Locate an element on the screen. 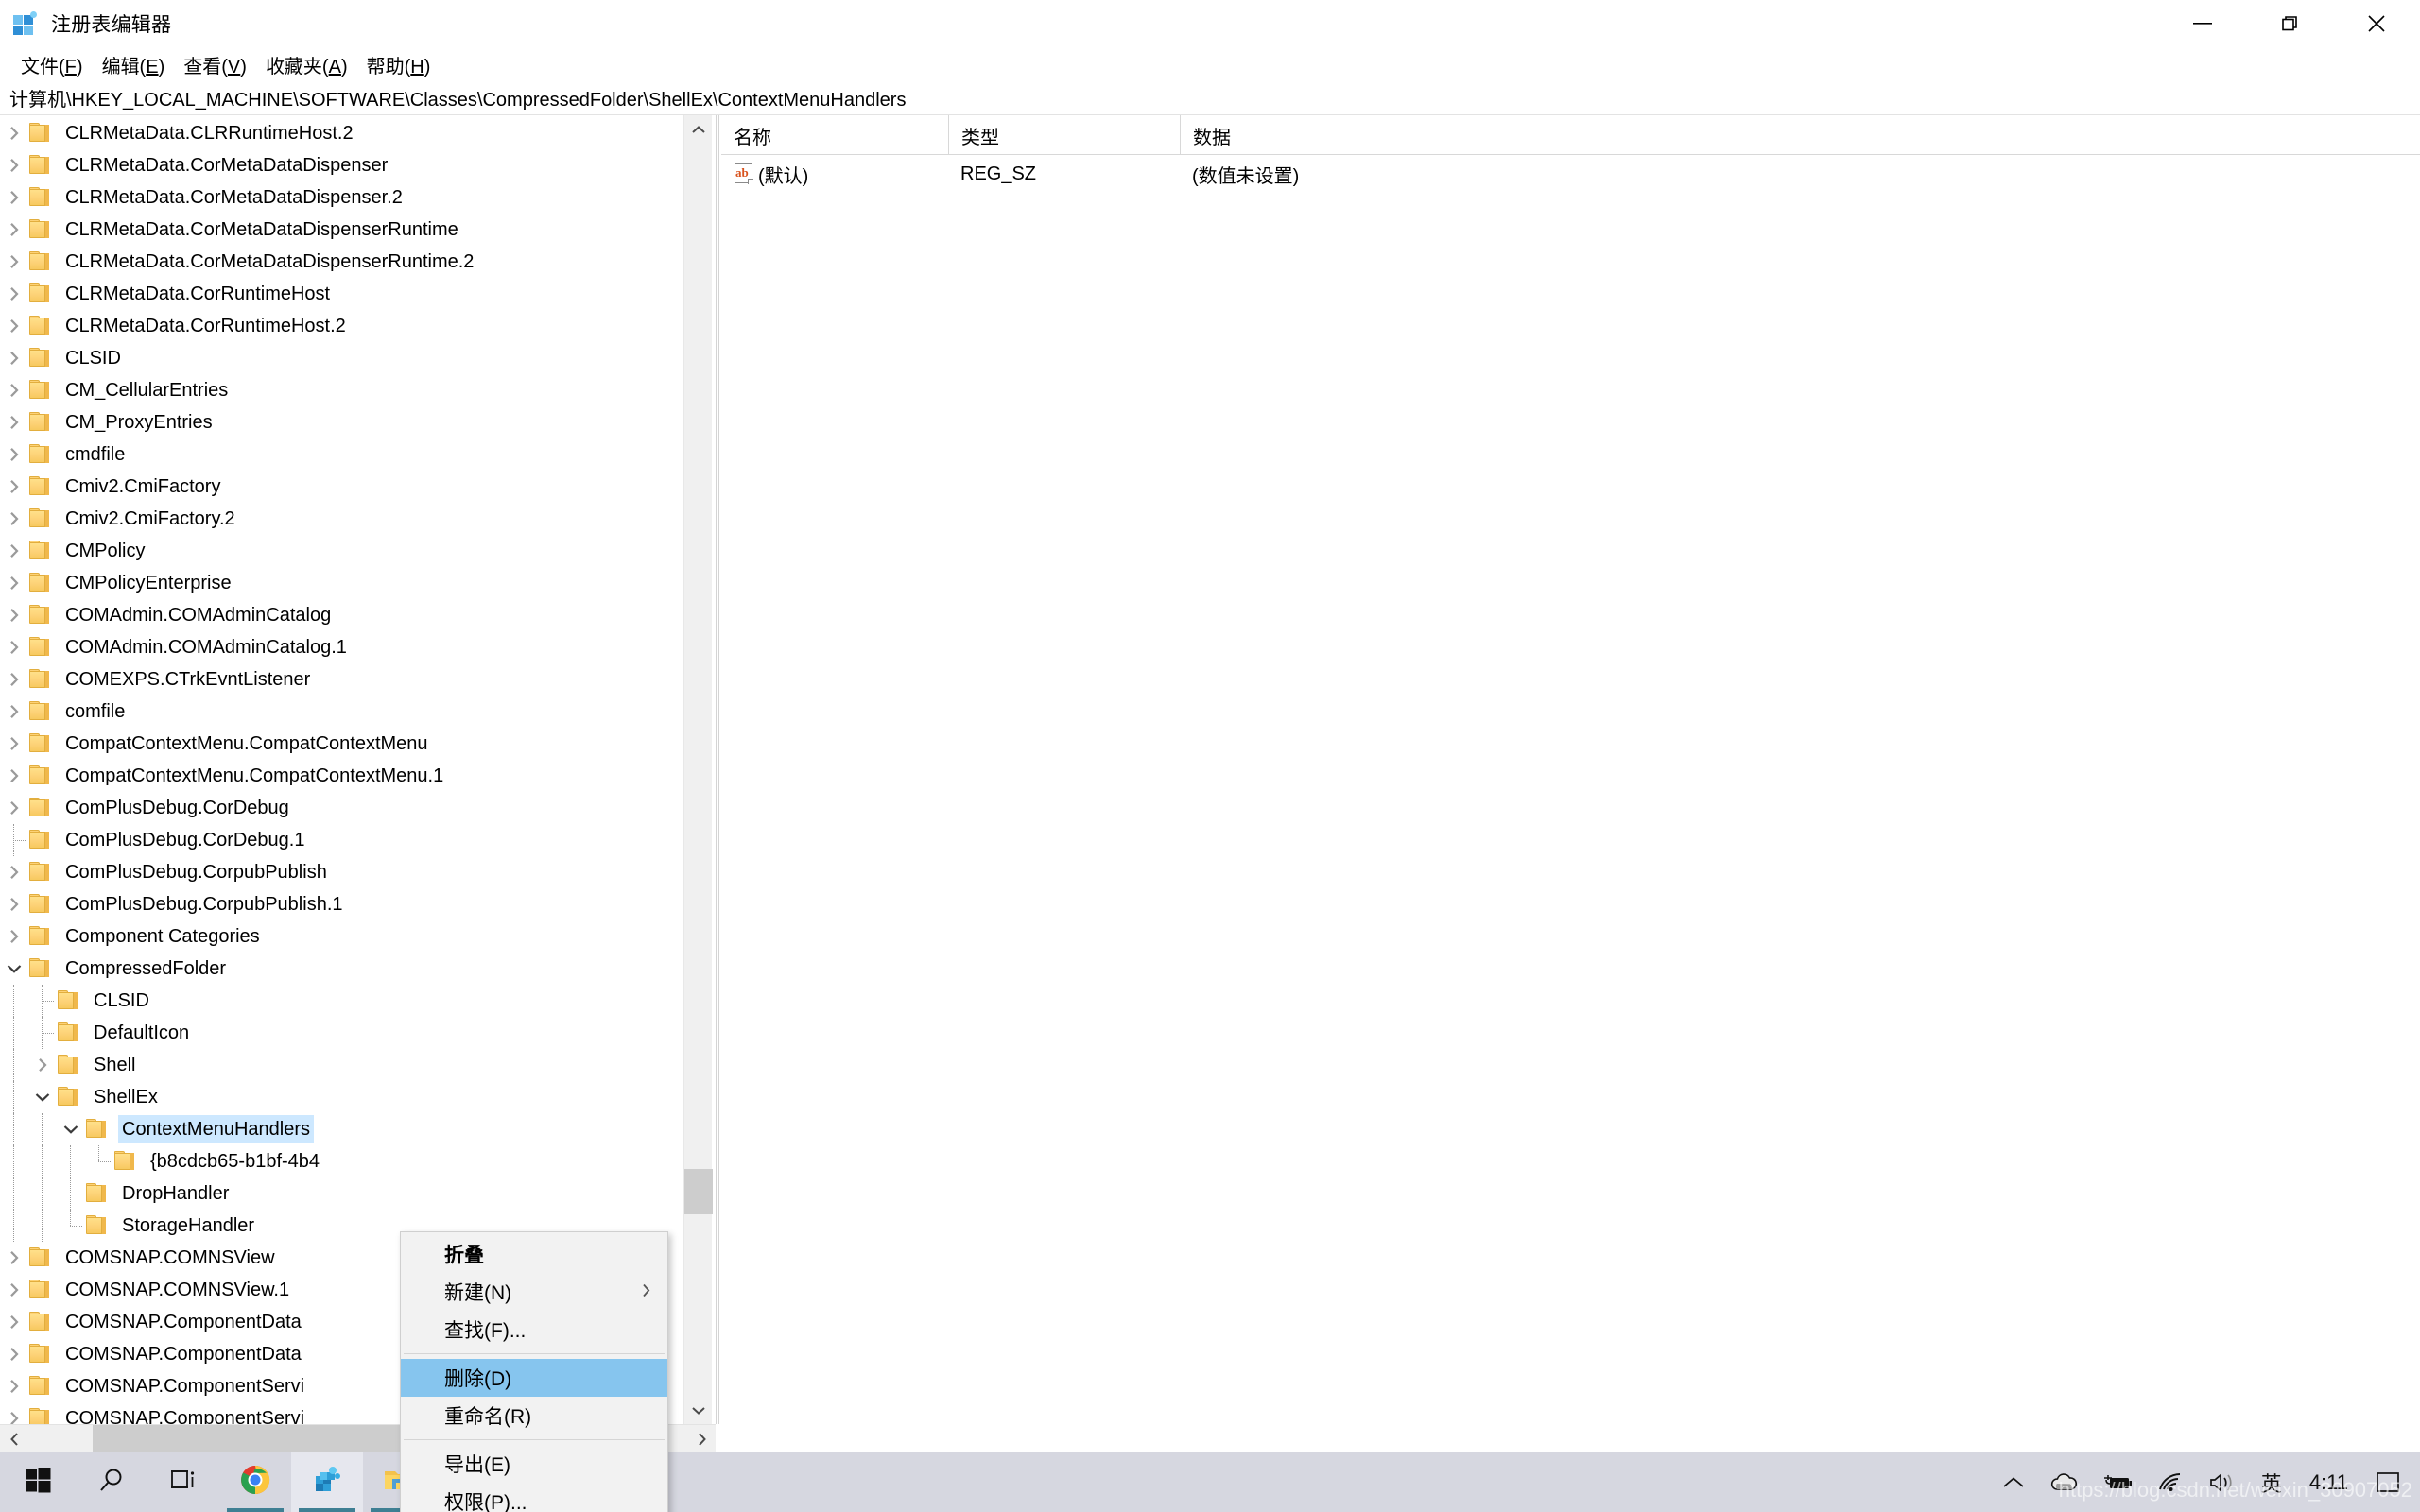 The image size is (2420, 1512). menu-view: 查看(V) is located at coordinates (215, 64).